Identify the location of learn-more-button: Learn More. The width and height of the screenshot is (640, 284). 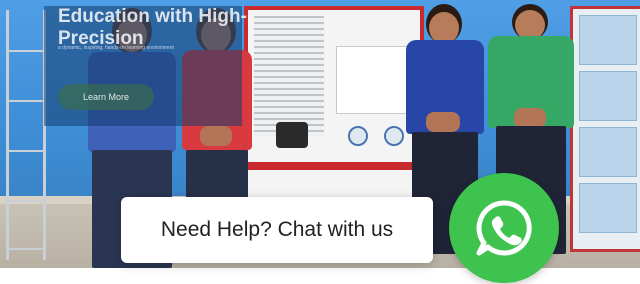
(106, 97).